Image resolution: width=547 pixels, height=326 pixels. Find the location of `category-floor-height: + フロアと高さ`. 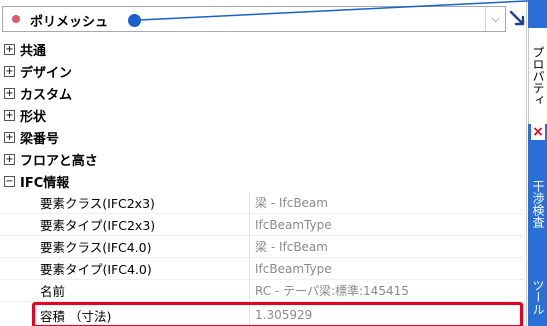

category-floor-height: + フロアと高さ is located at coordinates (263, 159).